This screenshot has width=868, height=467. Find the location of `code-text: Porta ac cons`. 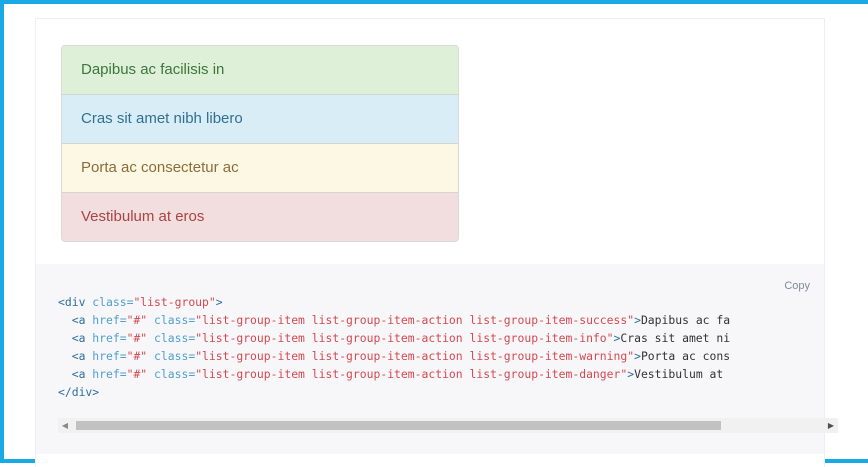

code-text: Porta ac cons is located at coordinates (685, 356).